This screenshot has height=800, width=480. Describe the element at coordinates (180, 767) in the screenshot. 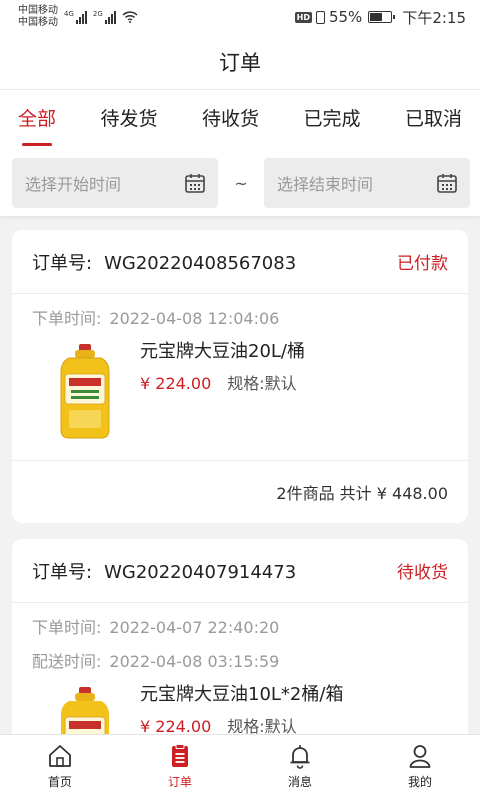

I see `nav-orders: 订单` at that location.